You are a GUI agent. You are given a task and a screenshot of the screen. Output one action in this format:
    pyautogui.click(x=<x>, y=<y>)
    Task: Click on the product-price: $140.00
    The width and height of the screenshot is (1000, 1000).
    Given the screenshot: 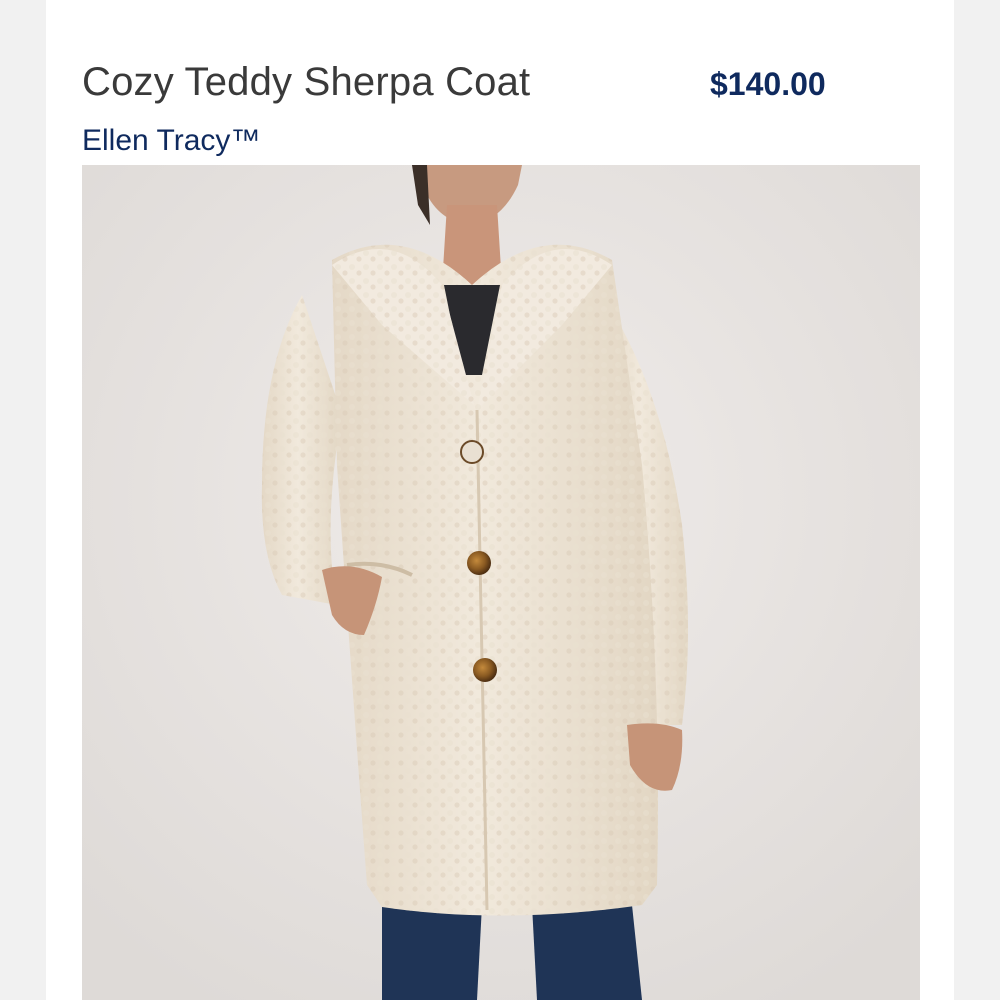 What is the action you would take?
    pyautogui.click(x=768, y=84)
    